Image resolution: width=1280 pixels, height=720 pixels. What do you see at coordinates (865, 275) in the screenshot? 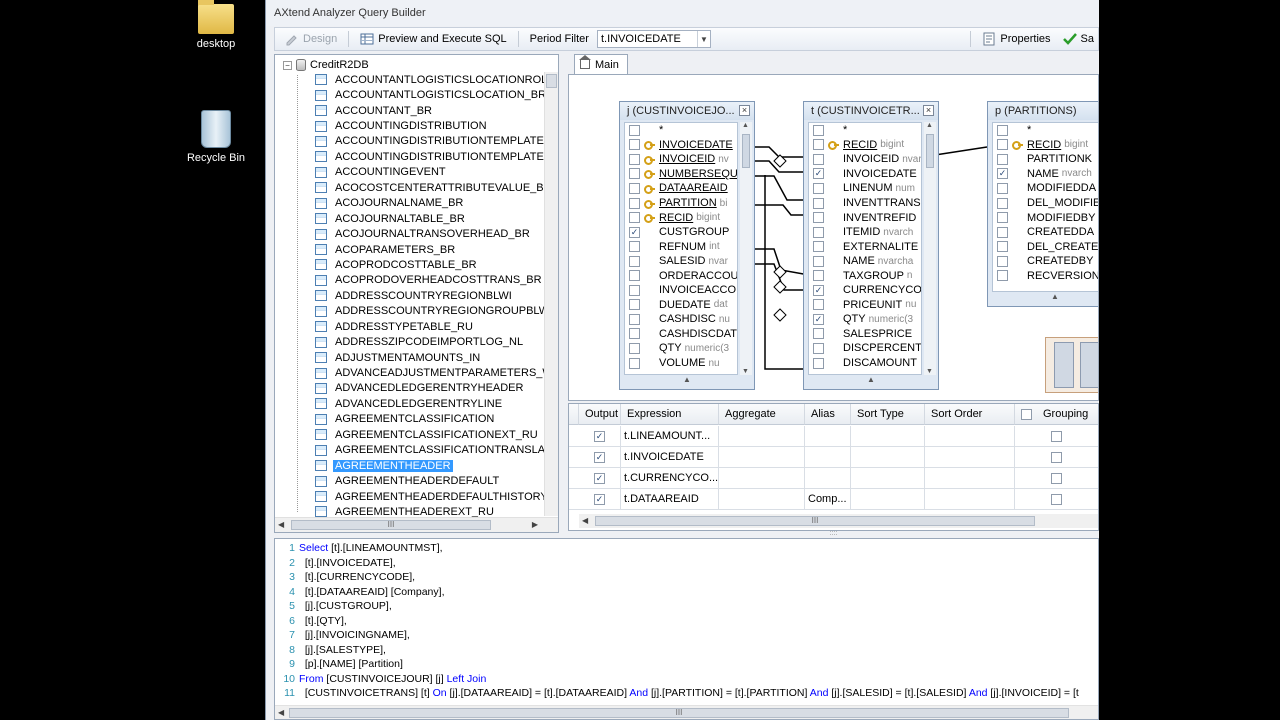
I see `field-row: TAXGROUP n` at bounding box center [865, 275].